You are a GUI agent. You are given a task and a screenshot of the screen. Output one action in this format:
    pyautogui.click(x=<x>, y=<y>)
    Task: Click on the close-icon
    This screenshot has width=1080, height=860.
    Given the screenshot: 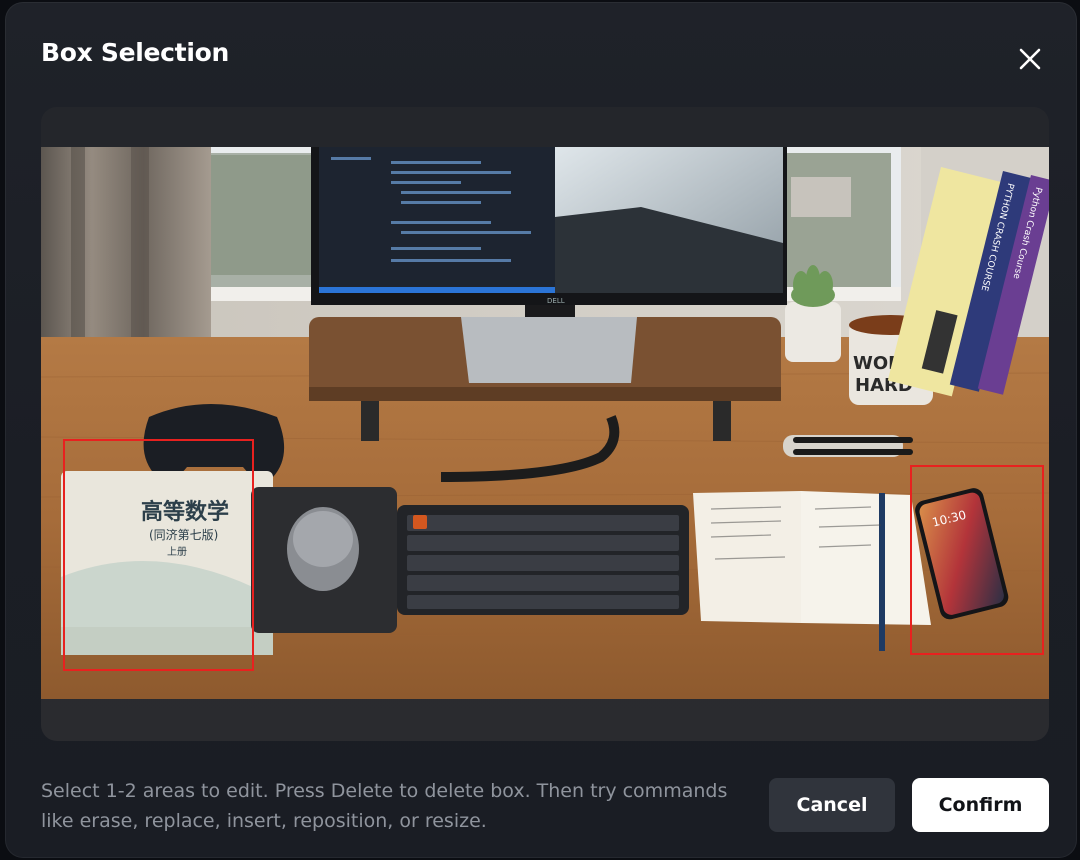 What is the action you would take?
    pyautogui.click(x=1030, y=59)
    